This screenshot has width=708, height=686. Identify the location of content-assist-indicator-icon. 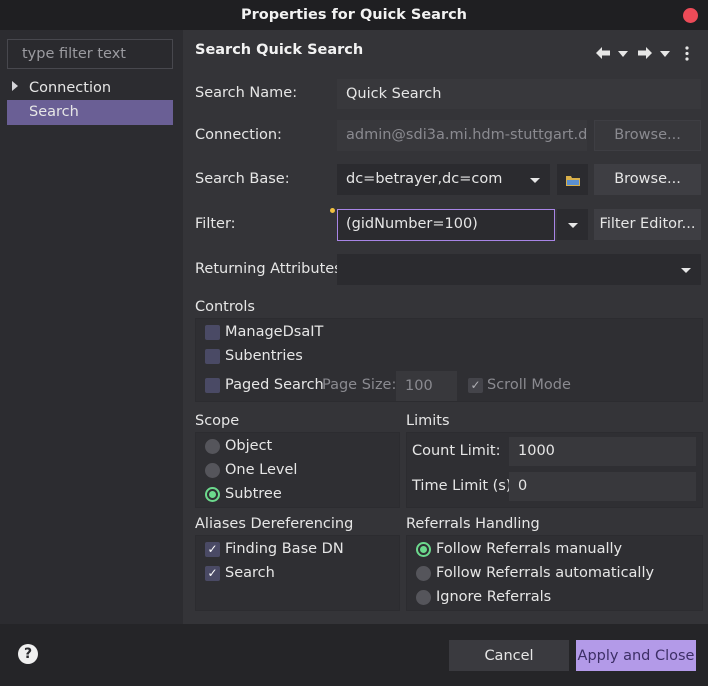
(332, 210).